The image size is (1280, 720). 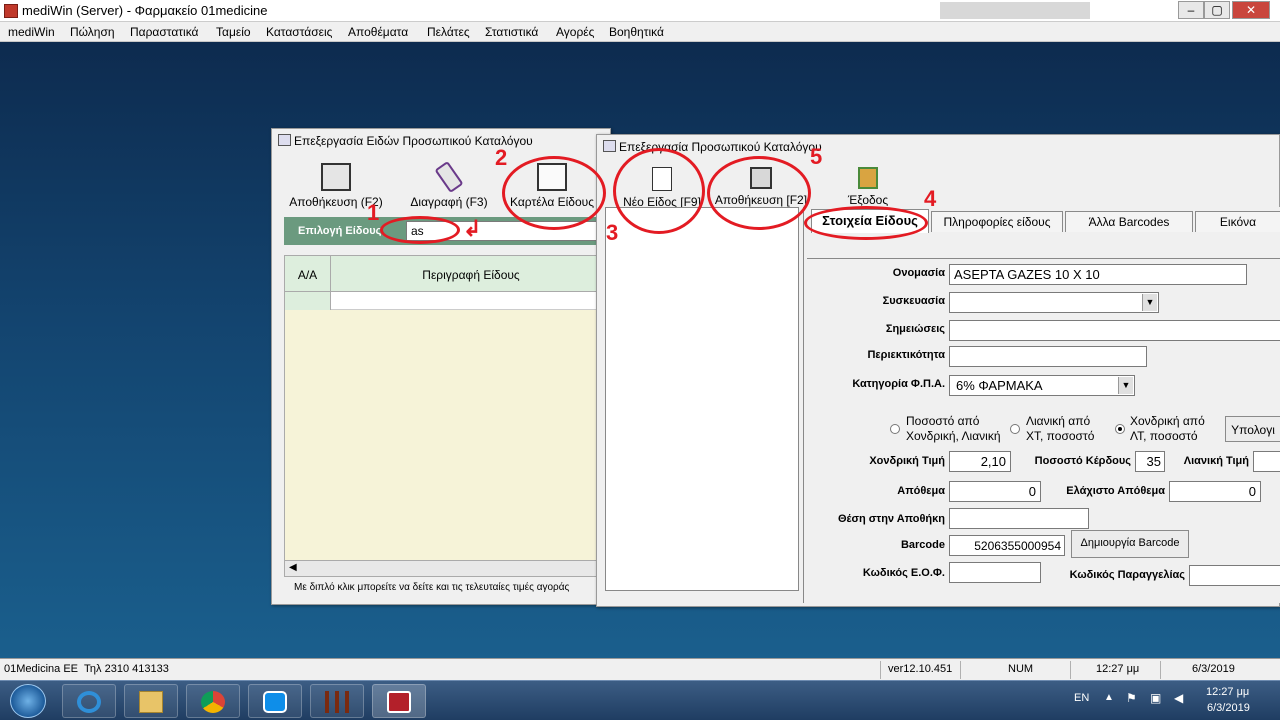 What do you see at coordinates (1131, 698) in the screenshot?
I see `network-icon: ⚑` at bounding box center [1131, 698].